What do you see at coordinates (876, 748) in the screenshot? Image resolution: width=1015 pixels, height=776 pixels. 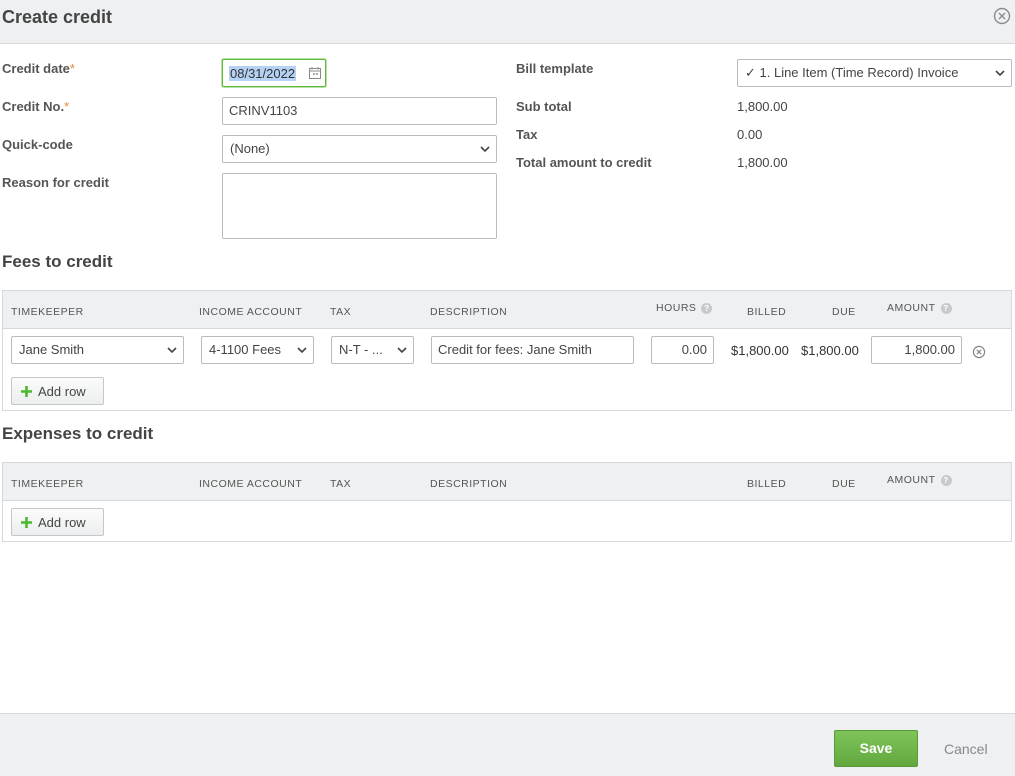 I see `save-button: Save` at bounding box center [876, 748].